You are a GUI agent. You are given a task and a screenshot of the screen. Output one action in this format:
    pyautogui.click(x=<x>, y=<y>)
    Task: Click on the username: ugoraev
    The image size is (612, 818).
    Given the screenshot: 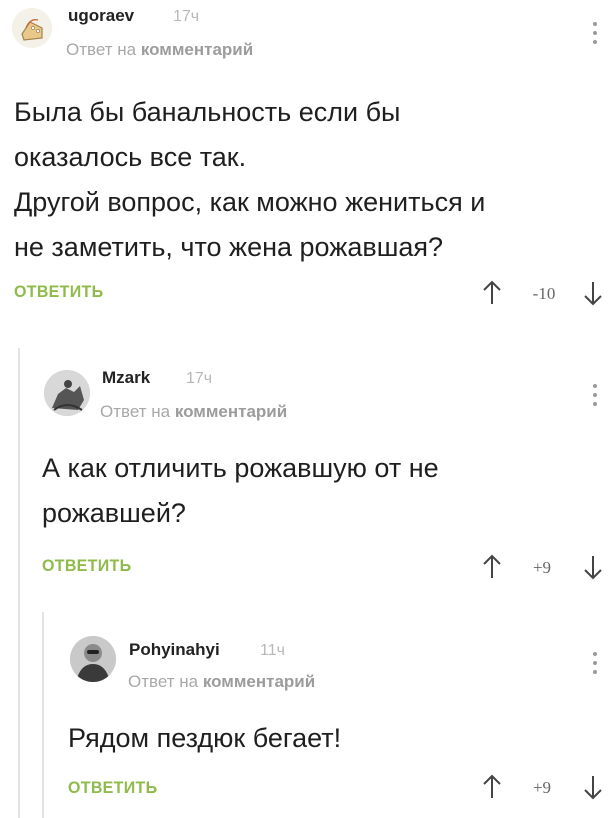 What is the action you would take?
    pyautogui.click(x=101, y=16)
    